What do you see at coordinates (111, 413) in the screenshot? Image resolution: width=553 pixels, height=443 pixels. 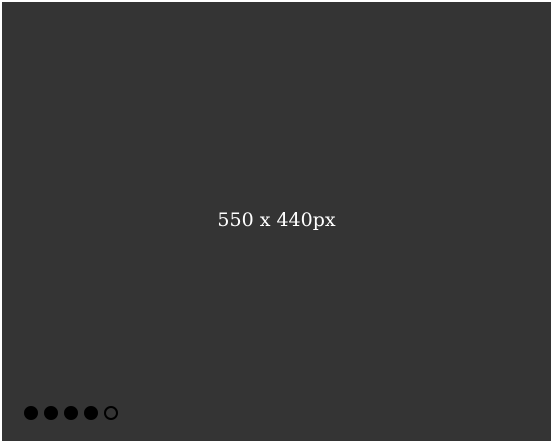 I see `pagination-dot-5-active` at bounding box center [111, 413].